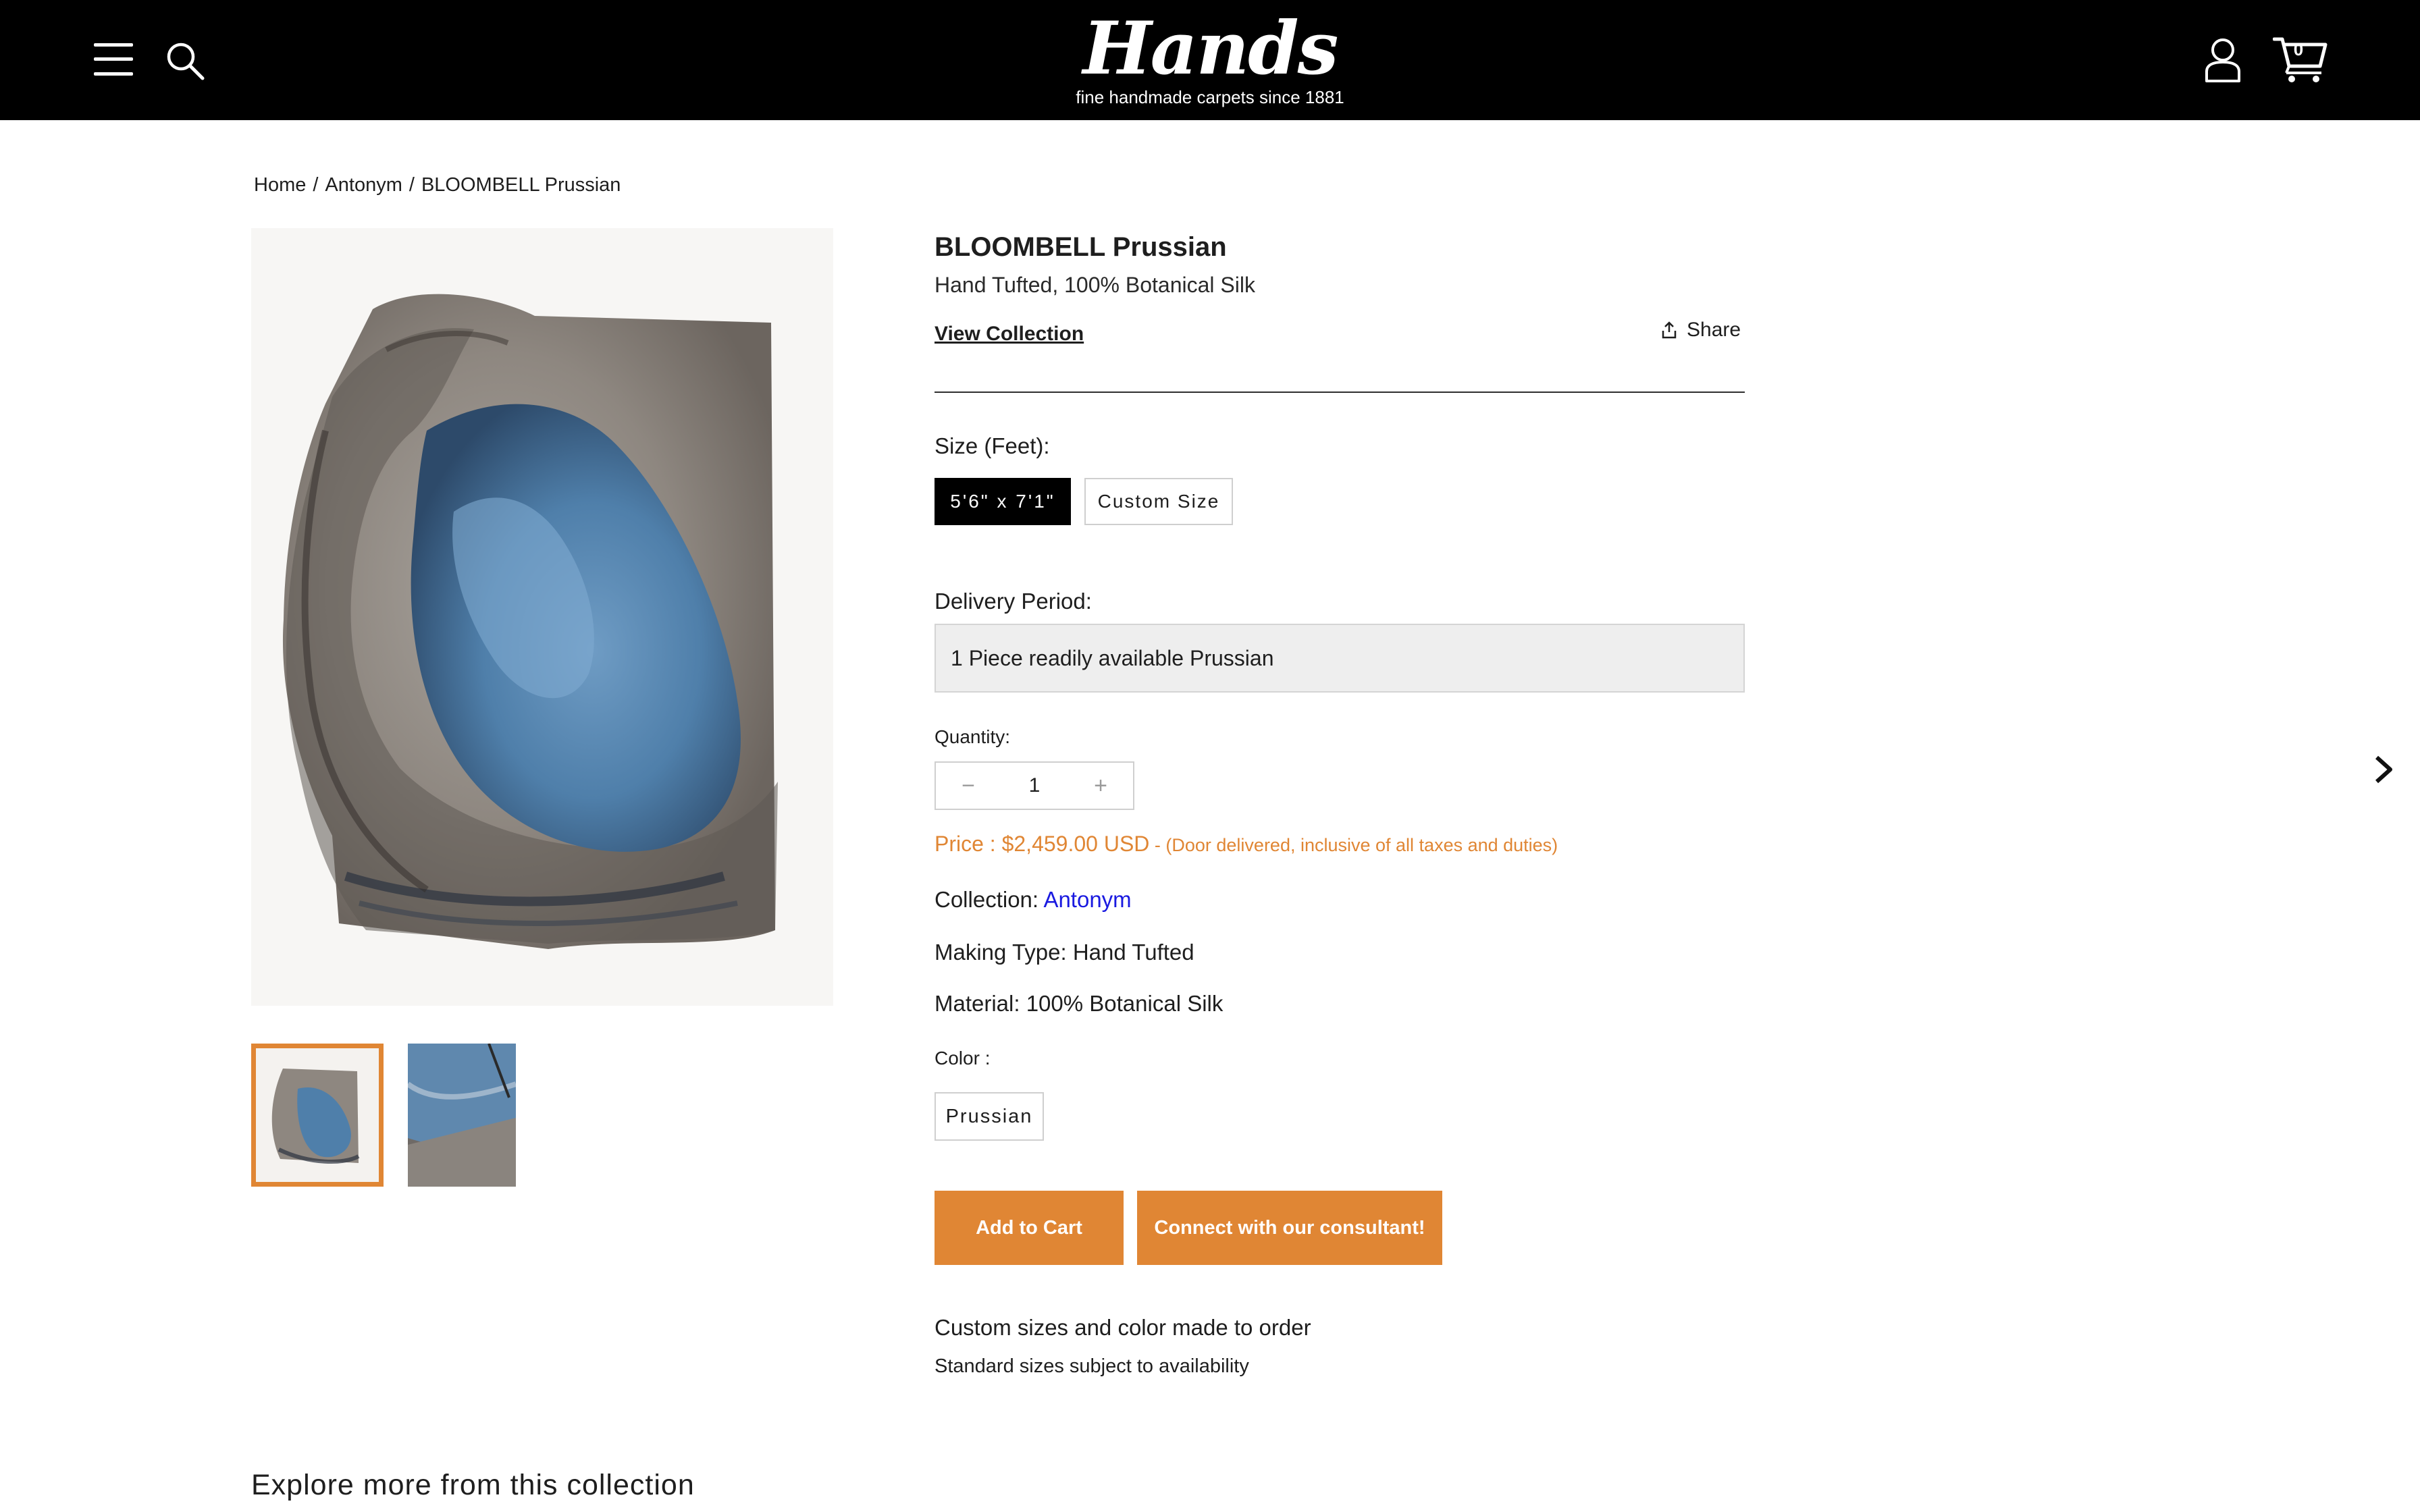  What do you see at coordinates (1042, 844) in the screenshot?
I see `price: Price : $2,459.00 USD` at bounding box center [1042, 844].